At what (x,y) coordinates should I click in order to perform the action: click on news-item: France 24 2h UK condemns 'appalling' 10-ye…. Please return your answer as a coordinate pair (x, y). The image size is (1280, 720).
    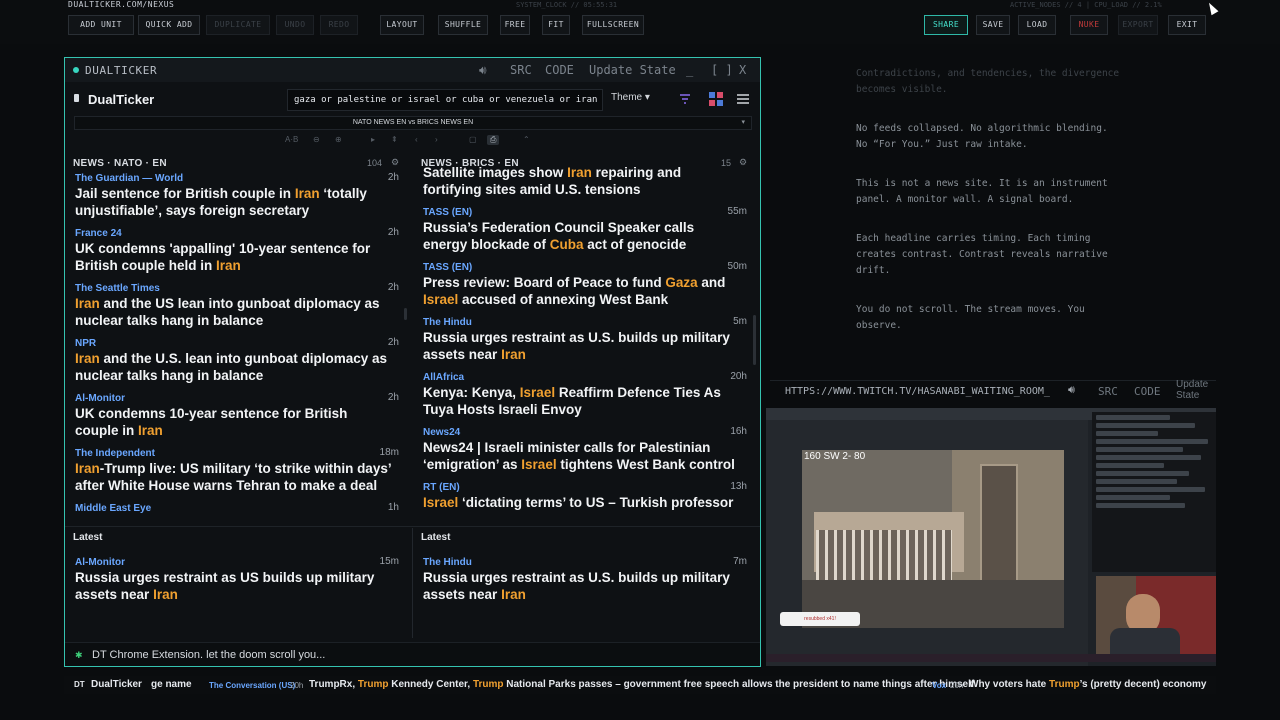
    Looking at the image, I should click on (238, 250).